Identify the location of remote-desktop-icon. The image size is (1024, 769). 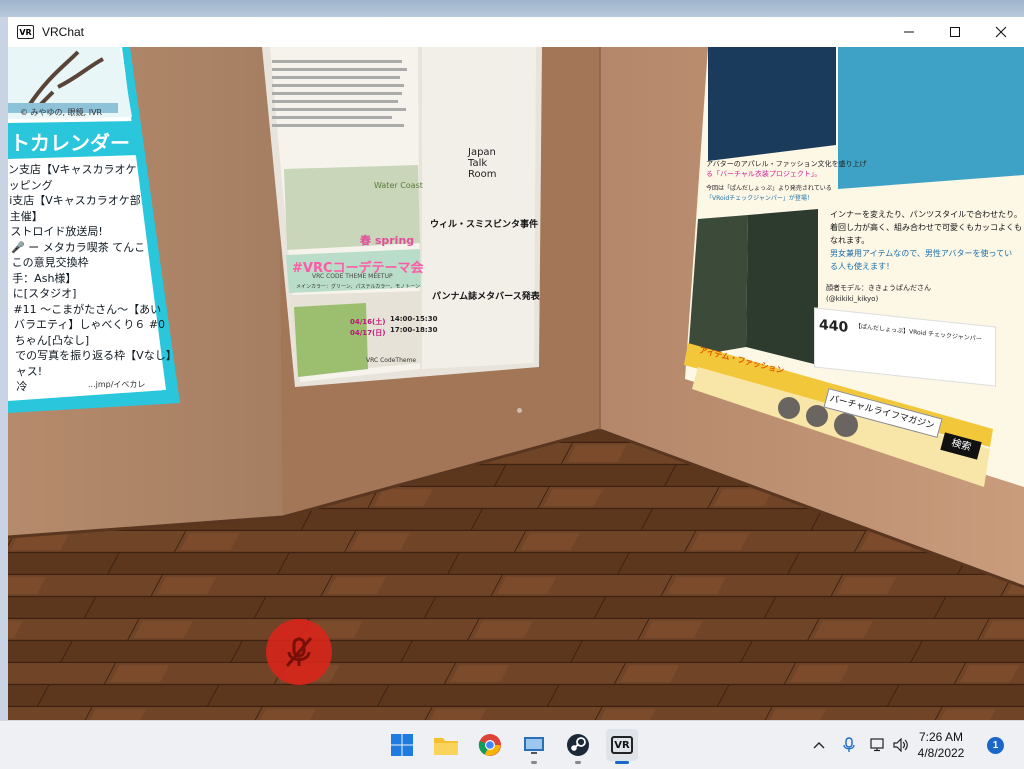
(534, 745).